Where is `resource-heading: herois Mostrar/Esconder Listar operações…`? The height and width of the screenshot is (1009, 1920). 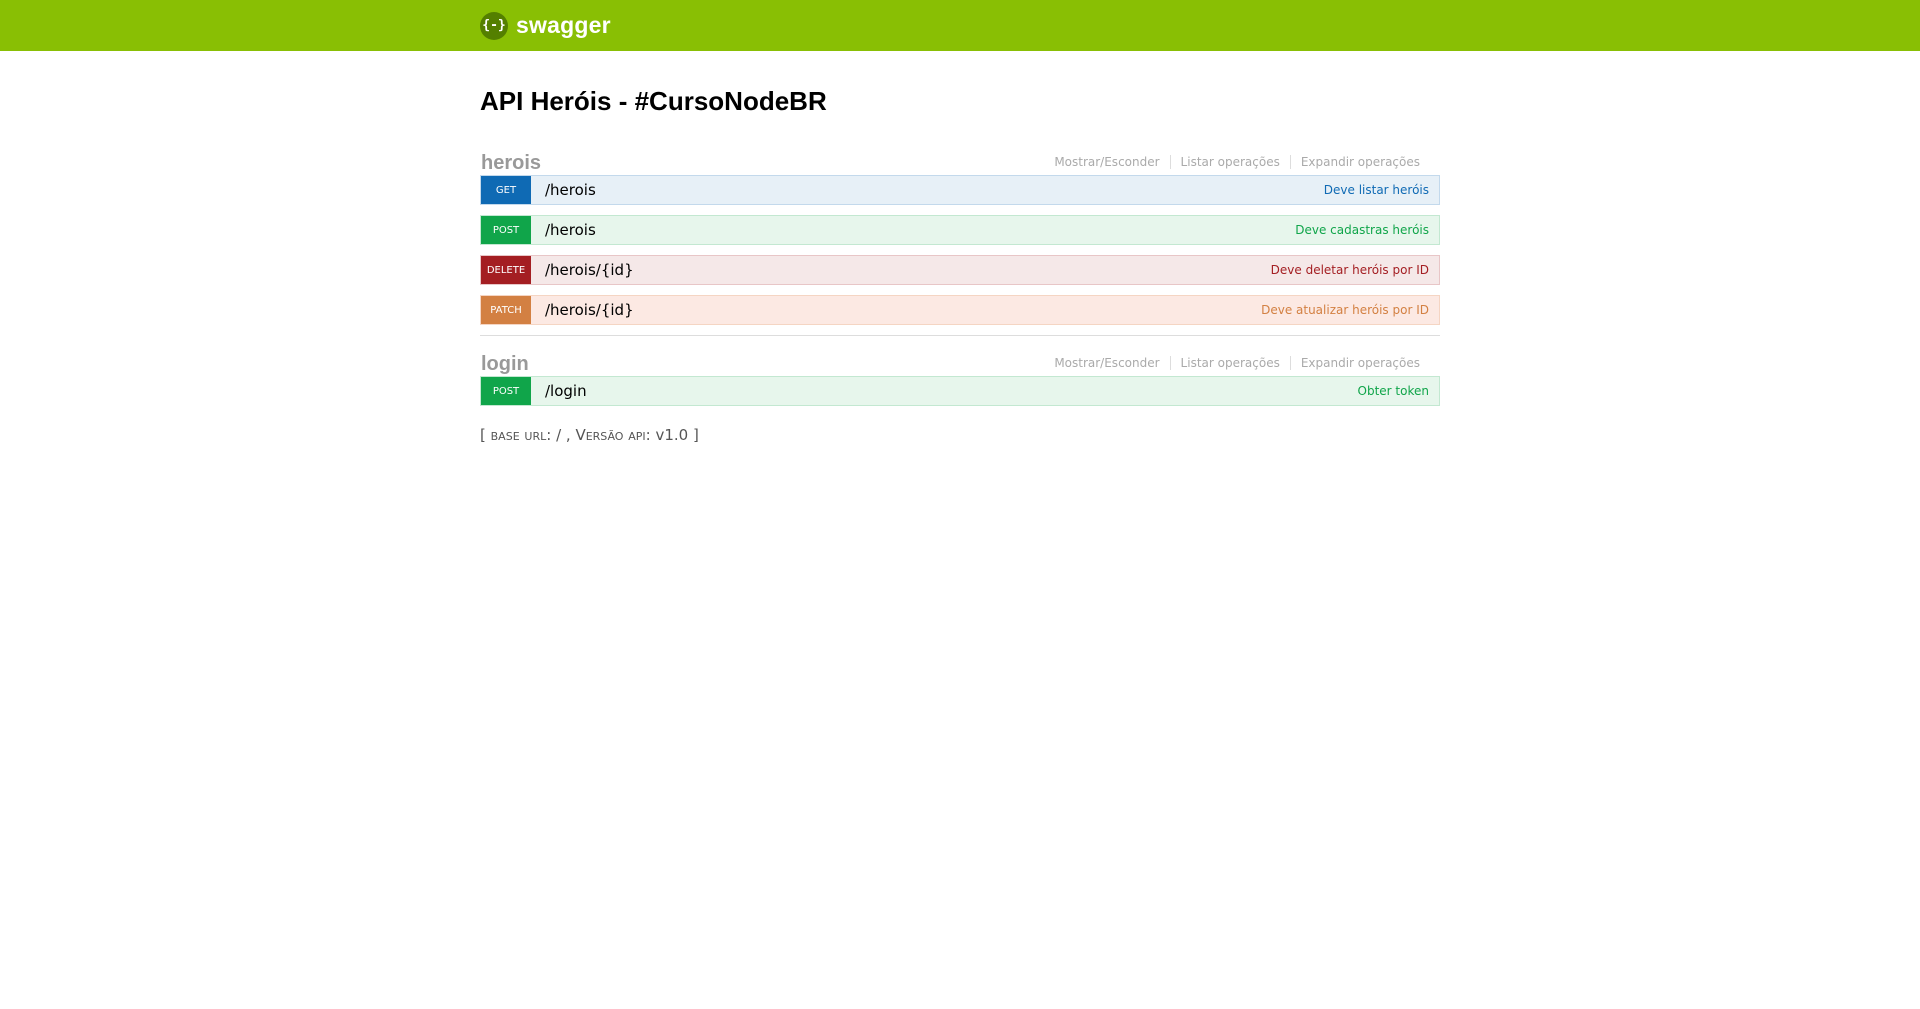 resource-heading: herois Mostrar/Esconder Listar operações… is located at coordinates (960, 160).